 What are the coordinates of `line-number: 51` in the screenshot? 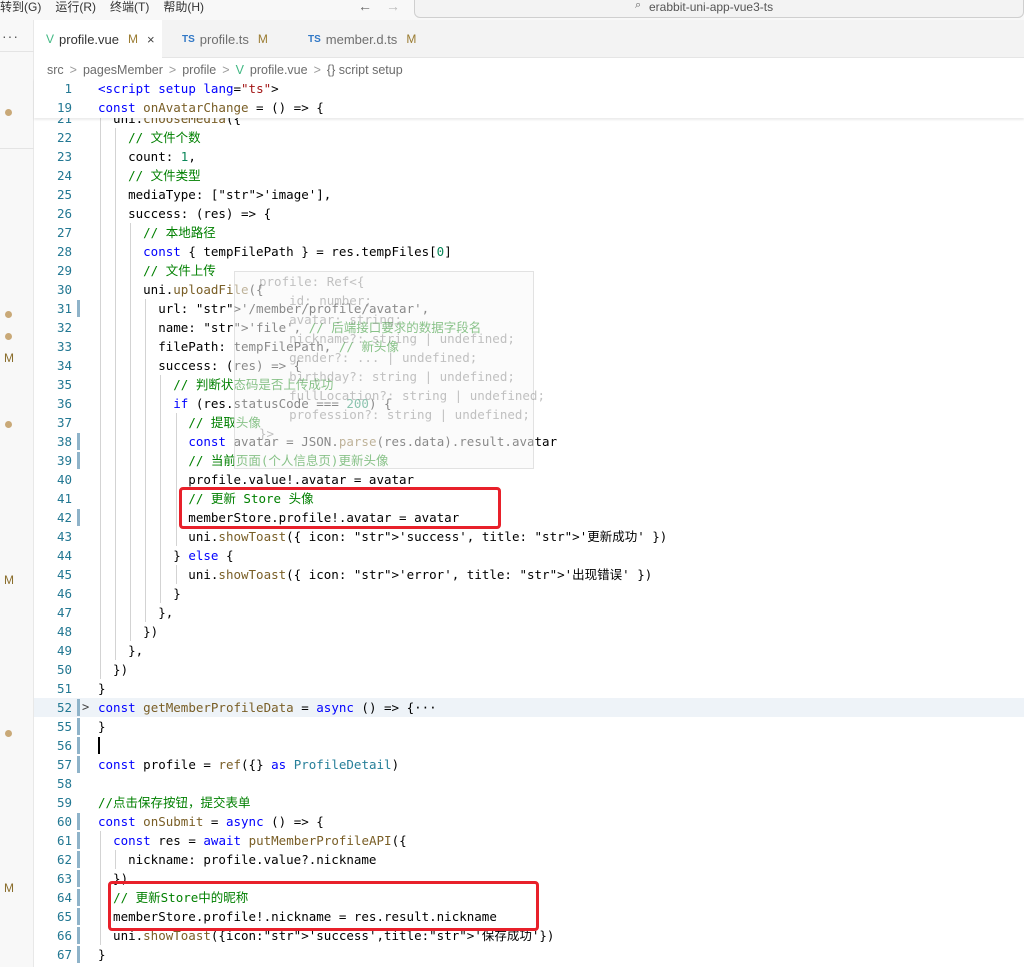 It's located at (64, 688).